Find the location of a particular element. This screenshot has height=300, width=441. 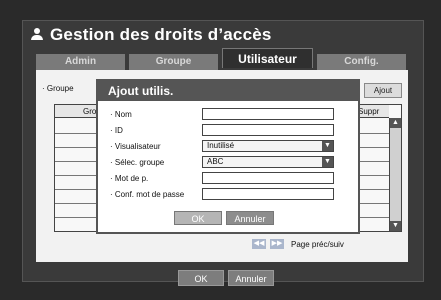

column-header-delete: Suppr is located at coordinates (369, 111).